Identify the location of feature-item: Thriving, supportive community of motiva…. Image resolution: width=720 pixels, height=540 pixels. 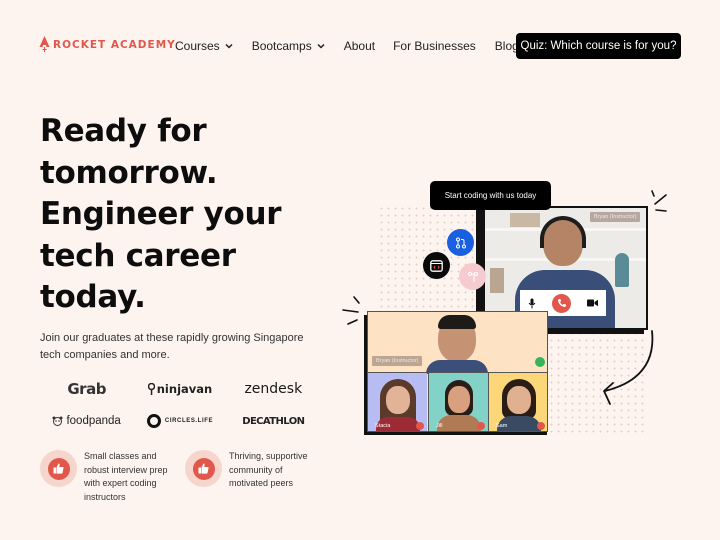
(257, 477).